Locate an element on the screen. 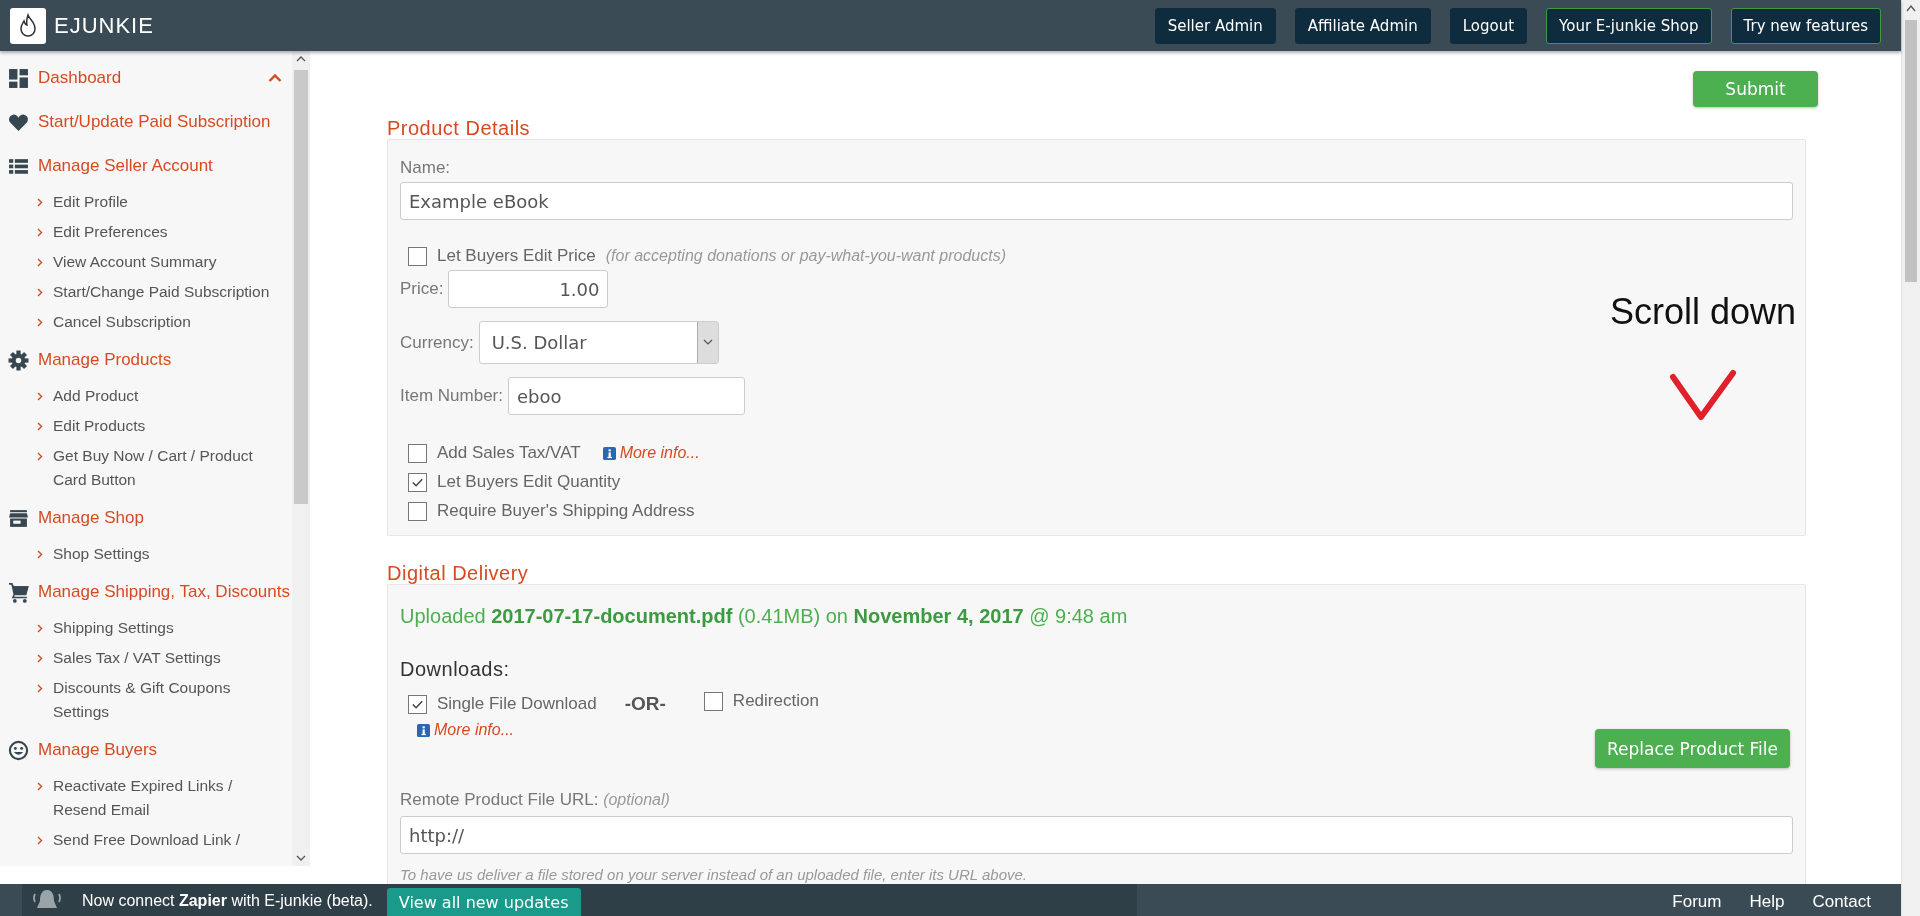  checkbox-label: Redirection is located at coordinates (775, 701).